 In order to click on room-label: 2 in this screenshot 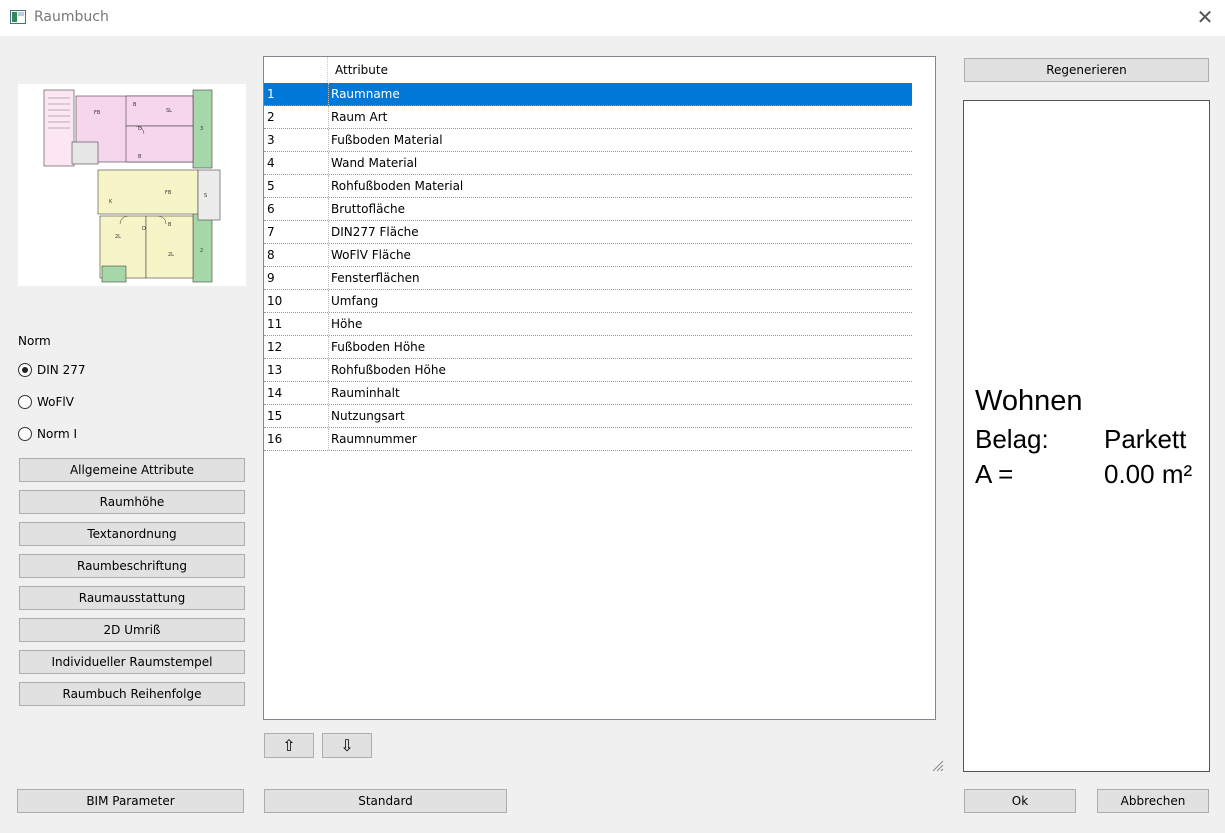, I will do `click(201, 251)`.